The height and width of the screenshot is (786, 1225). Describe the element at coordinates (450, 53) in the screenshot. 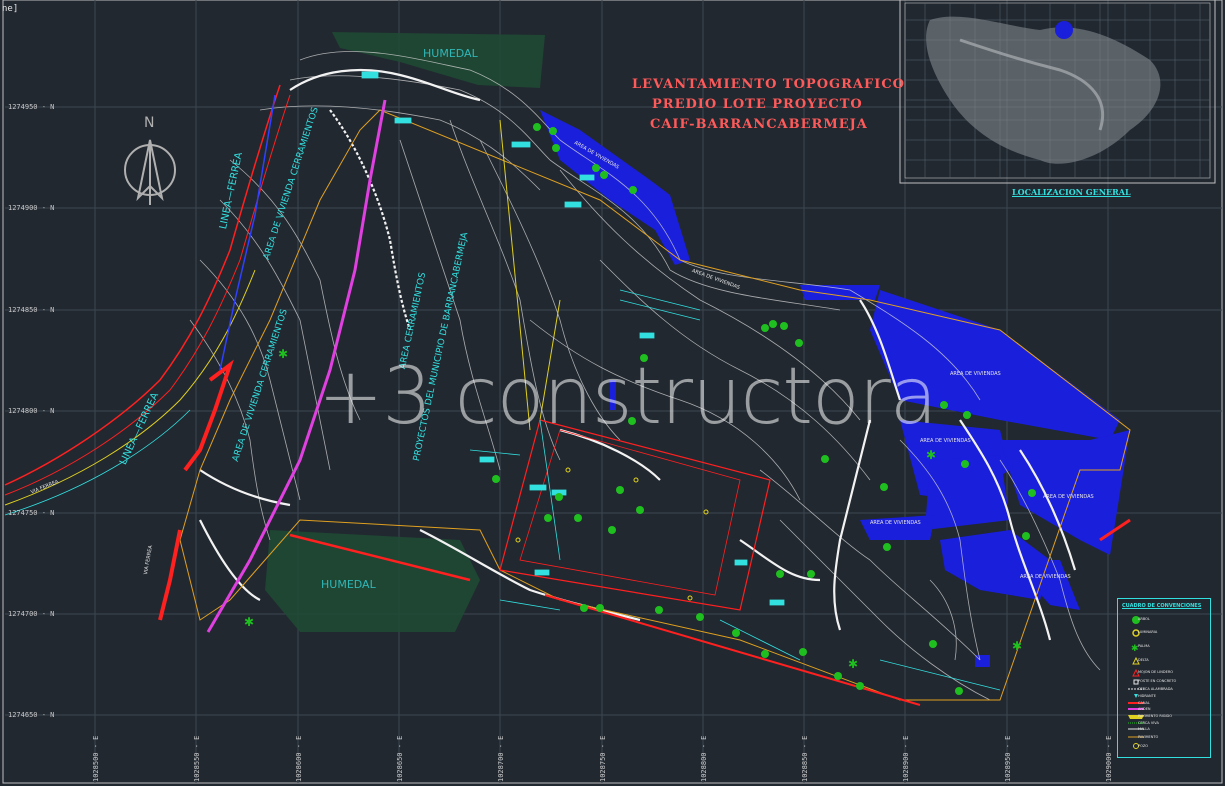

I see `humedal-top-label: HUMEDAL` at that location.